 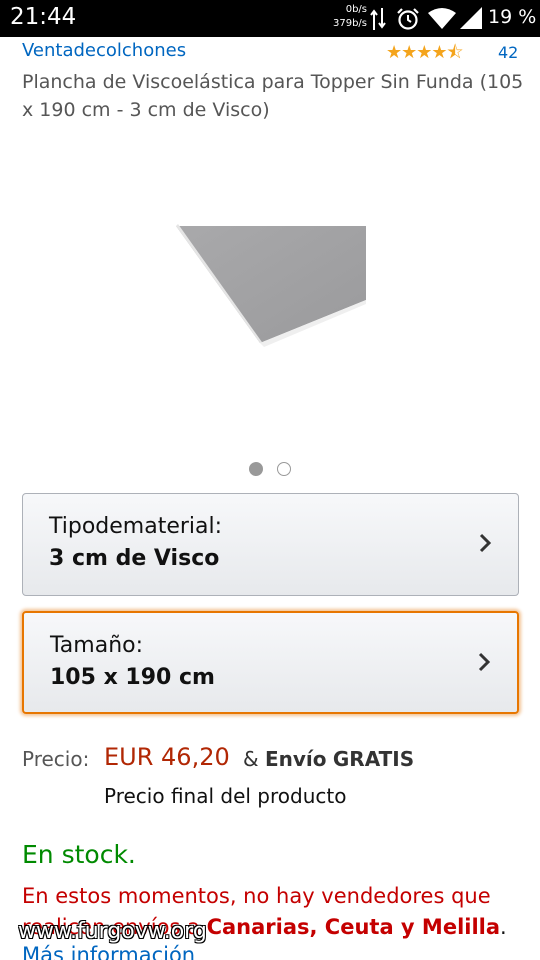 What do you see at coordinates (79, 854) in the screenshot?
I see `stock-status: En stock.` at bounding box center [79, 854].